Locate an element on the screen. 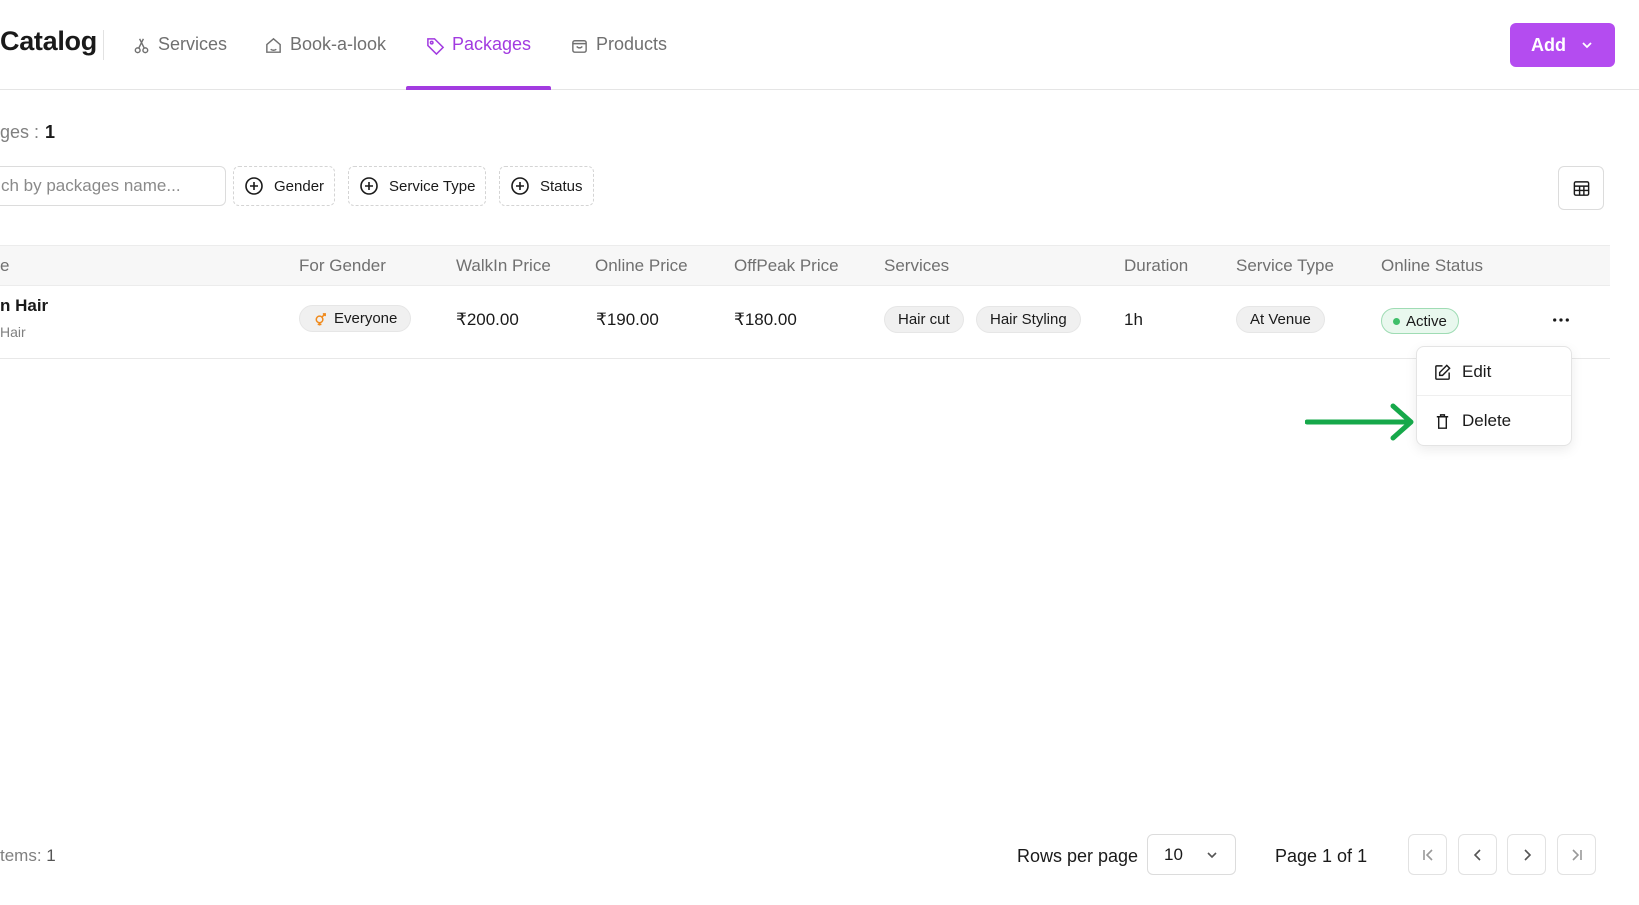 Image resolution: width=1639 pixels, height=905 pixels. page-title: Catalog is located at coordinates (48, 41).